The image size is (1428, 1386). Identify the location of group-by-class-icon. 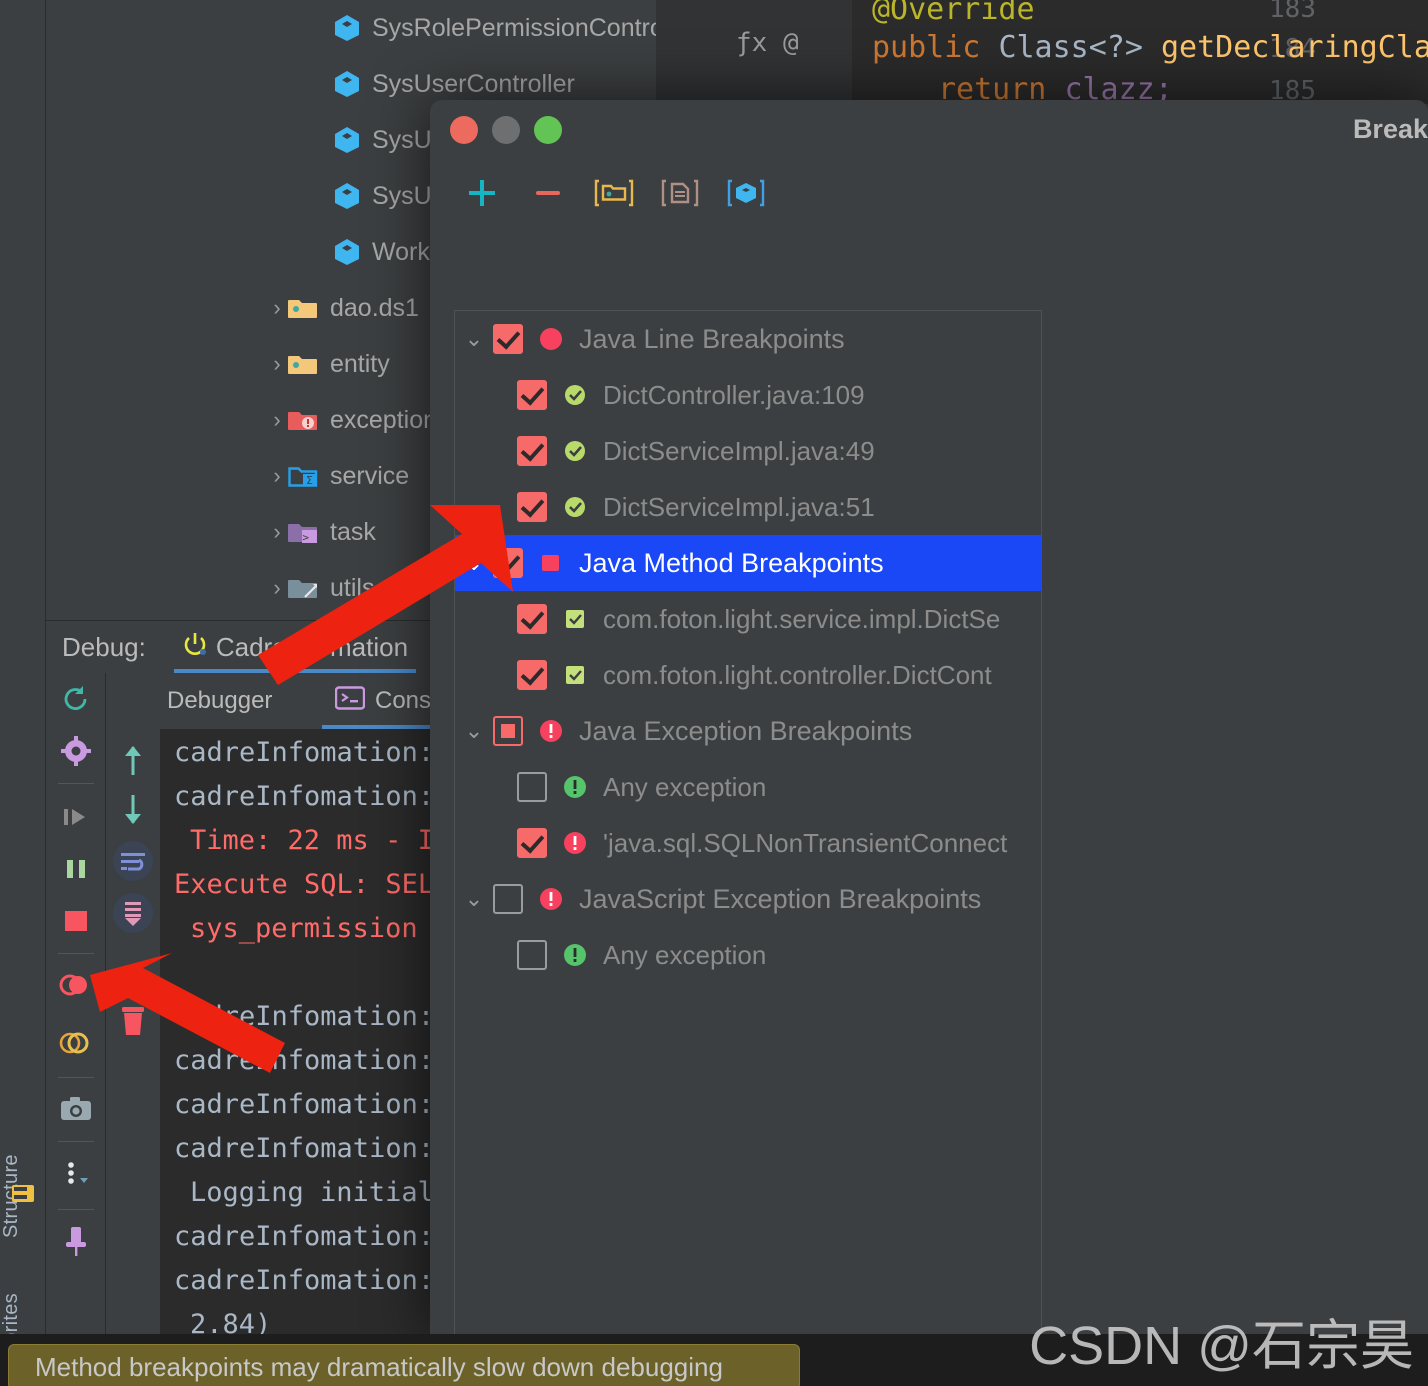
(746, 193).